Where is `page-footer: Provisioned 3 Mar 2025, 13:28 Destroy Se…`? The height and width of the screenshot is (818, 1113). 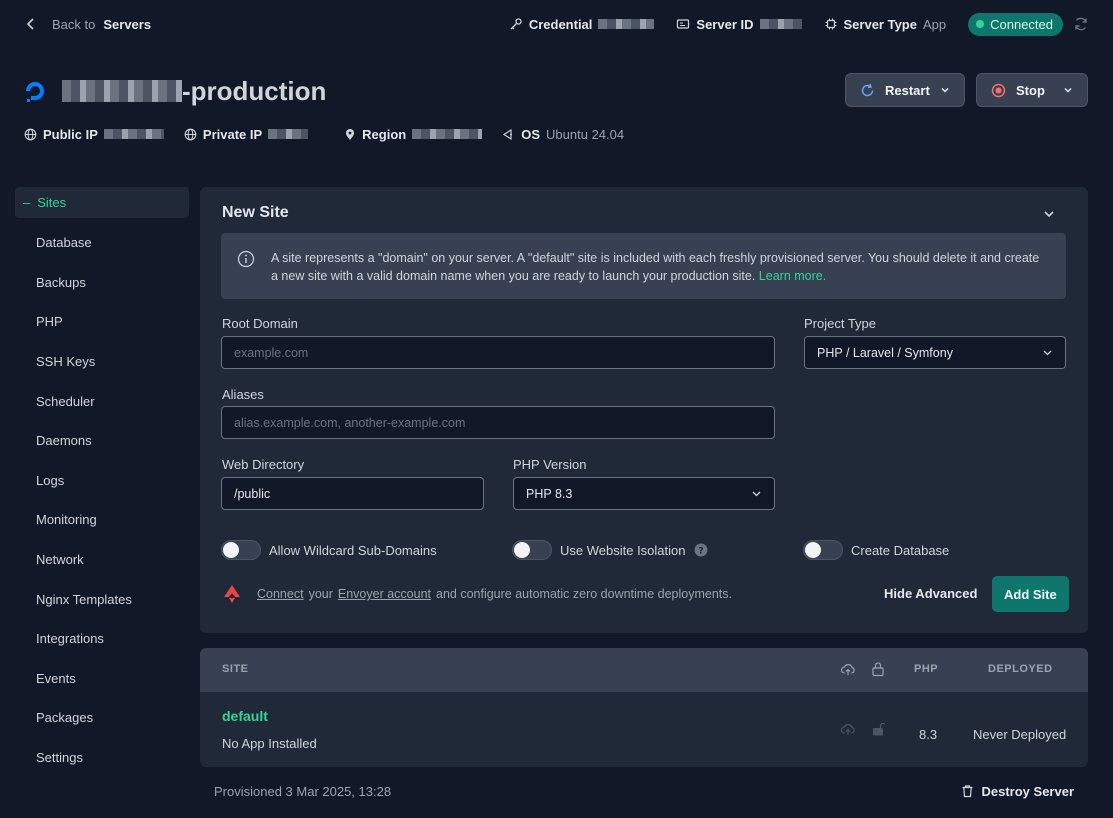
page-footer: Provisioned 3 Mar 2025, 13:28 Destroy Se… is located at coordinates (644, 791).